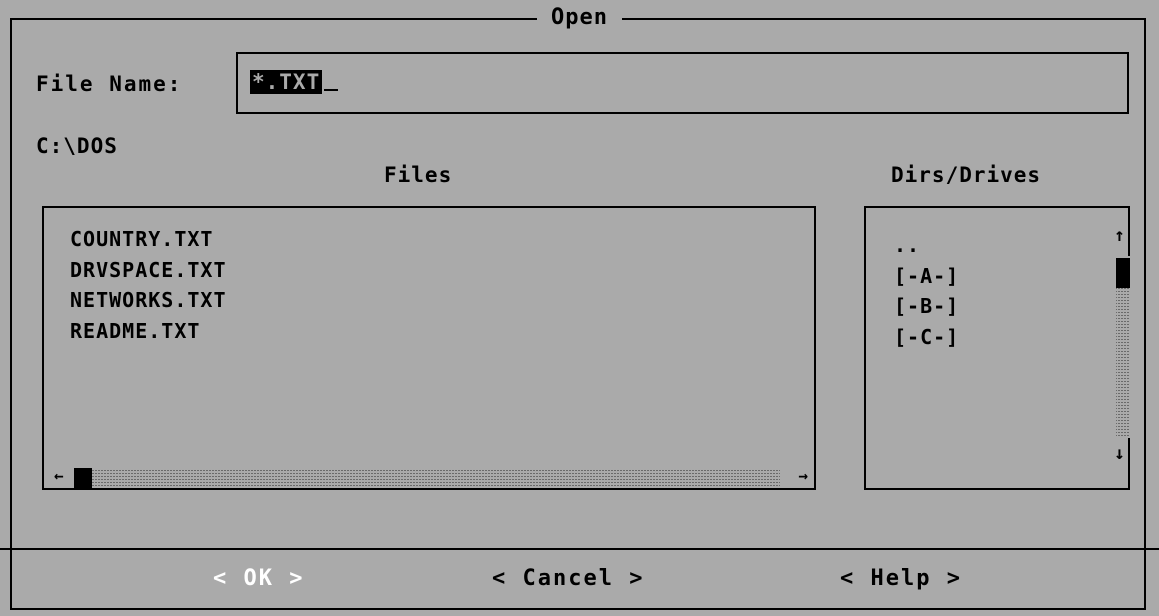  Describe the element at coordinates (803, 476) in the screenshot. I see `scroll-right-arrow-icon: →` at that location.